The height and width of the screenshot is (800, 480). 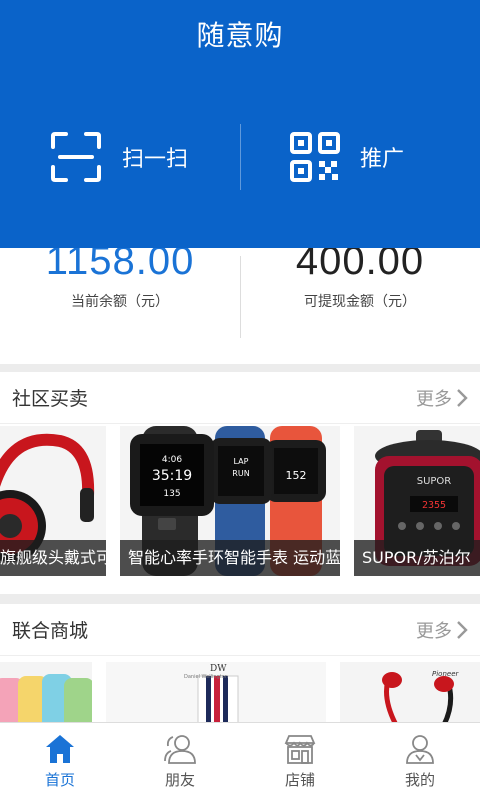 I want to click on qr-code-icon, so click(x=315, y=157).